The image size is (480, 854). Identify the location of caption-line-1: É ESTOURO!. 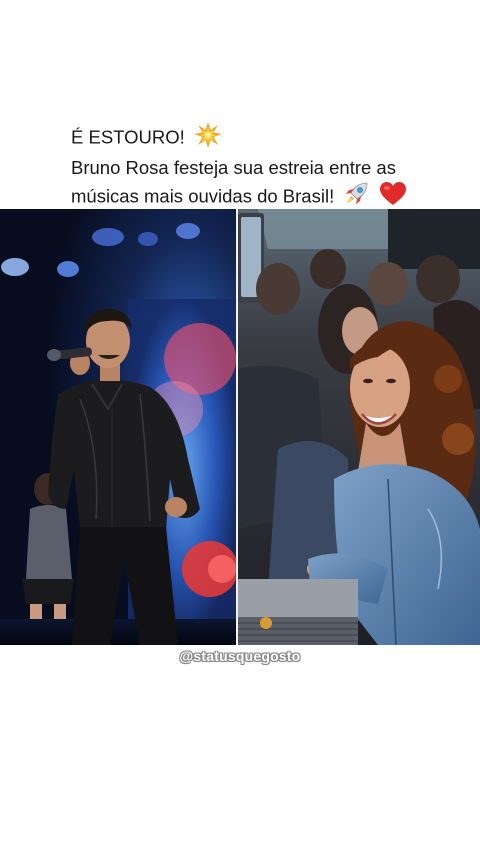
(271, 138).